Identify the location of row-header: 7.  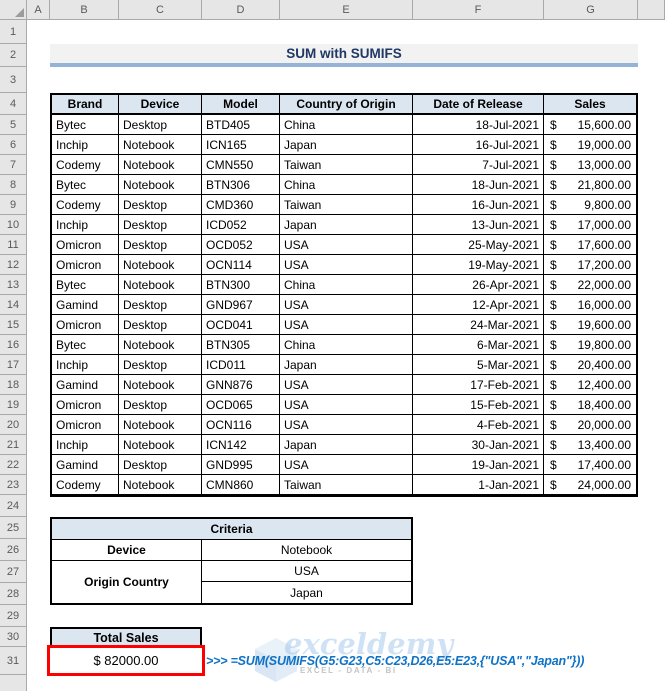
(13, 165).